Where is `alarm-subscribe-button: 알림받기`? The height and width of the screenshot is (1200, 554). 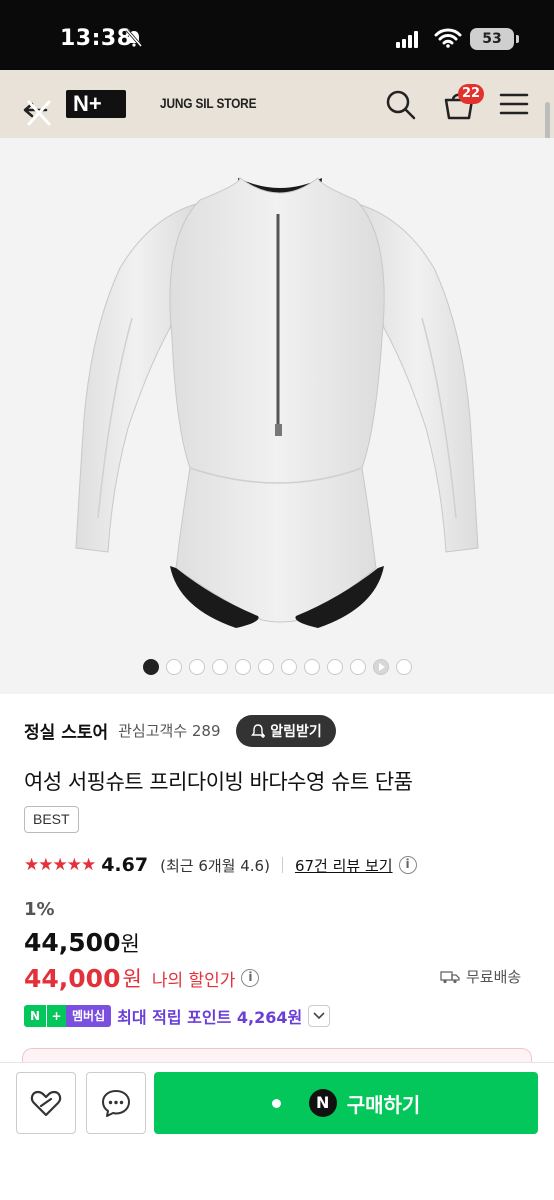 alarm-subscribe-button: 알림받기 is located at coordinates (286, 731).